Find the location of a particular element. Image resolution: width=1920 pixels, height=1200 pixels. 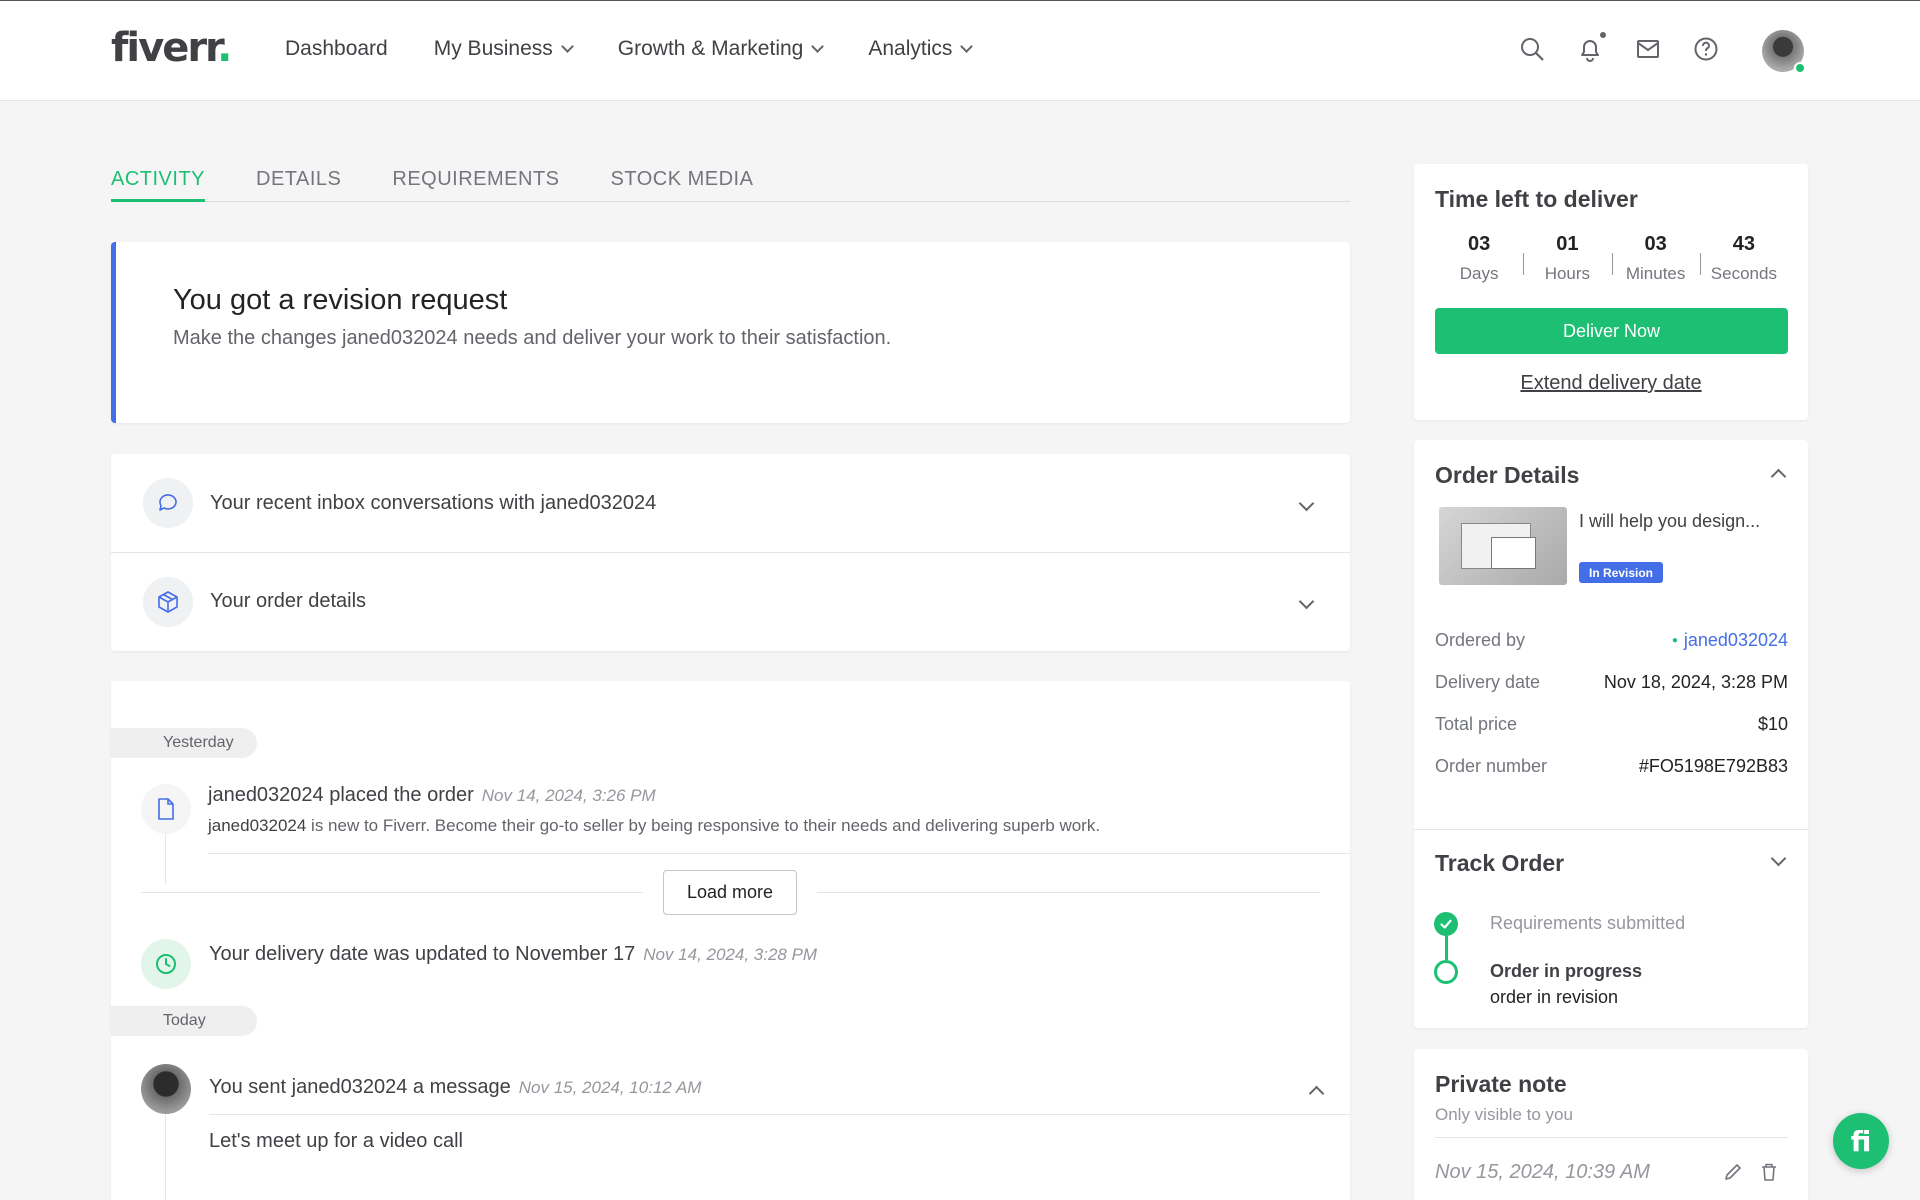

extend-delivery-link: Extend delivery date is located at coordinates (1611, 383).